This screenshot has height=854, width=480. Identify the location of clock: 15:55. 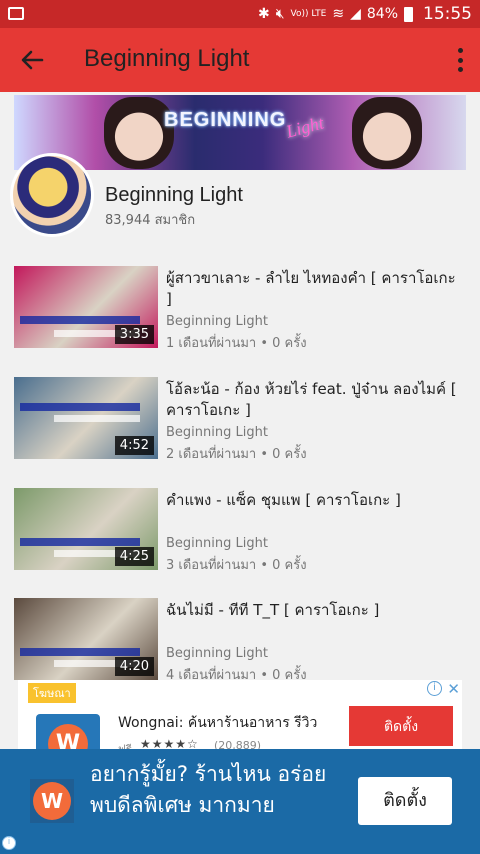
(447, 14).